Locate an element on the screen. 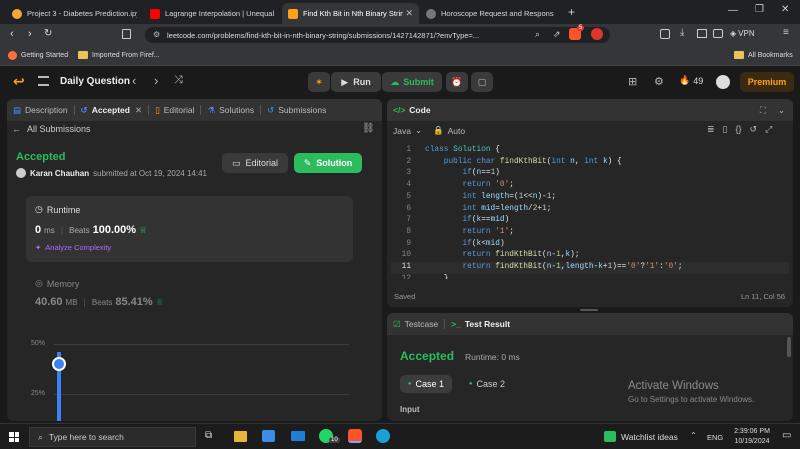 Image resolution: width=800 pixels, height=449 pixels. timer-icon: ⏰ is located at coordinates (457, 82).